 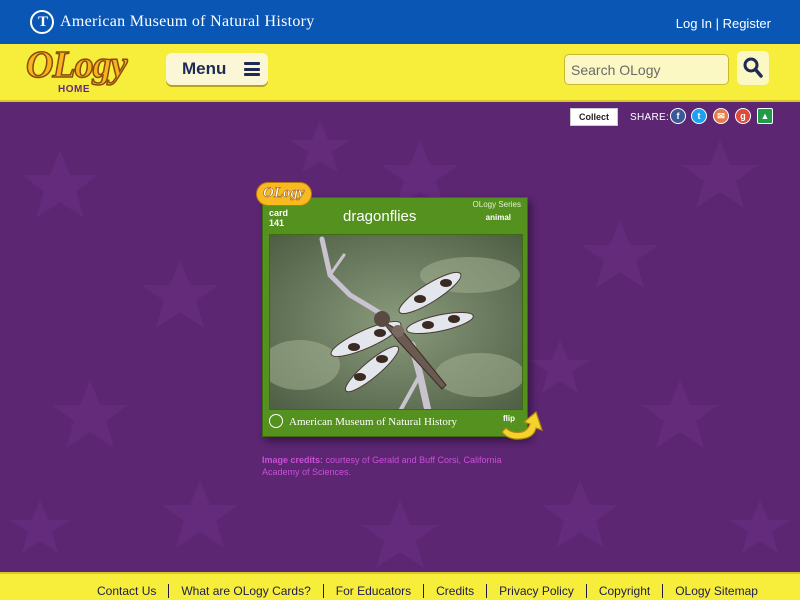 What do you see at coordinates (523, 427) in the screenshot?
I see `flip-arrow-icon` at bounding box center [523, 427].